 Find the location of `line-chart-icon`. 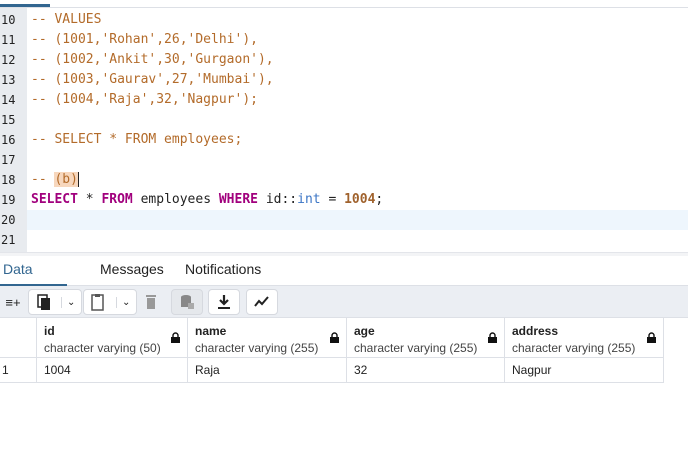

line-chart-icon is located at coordinates (261, 301).